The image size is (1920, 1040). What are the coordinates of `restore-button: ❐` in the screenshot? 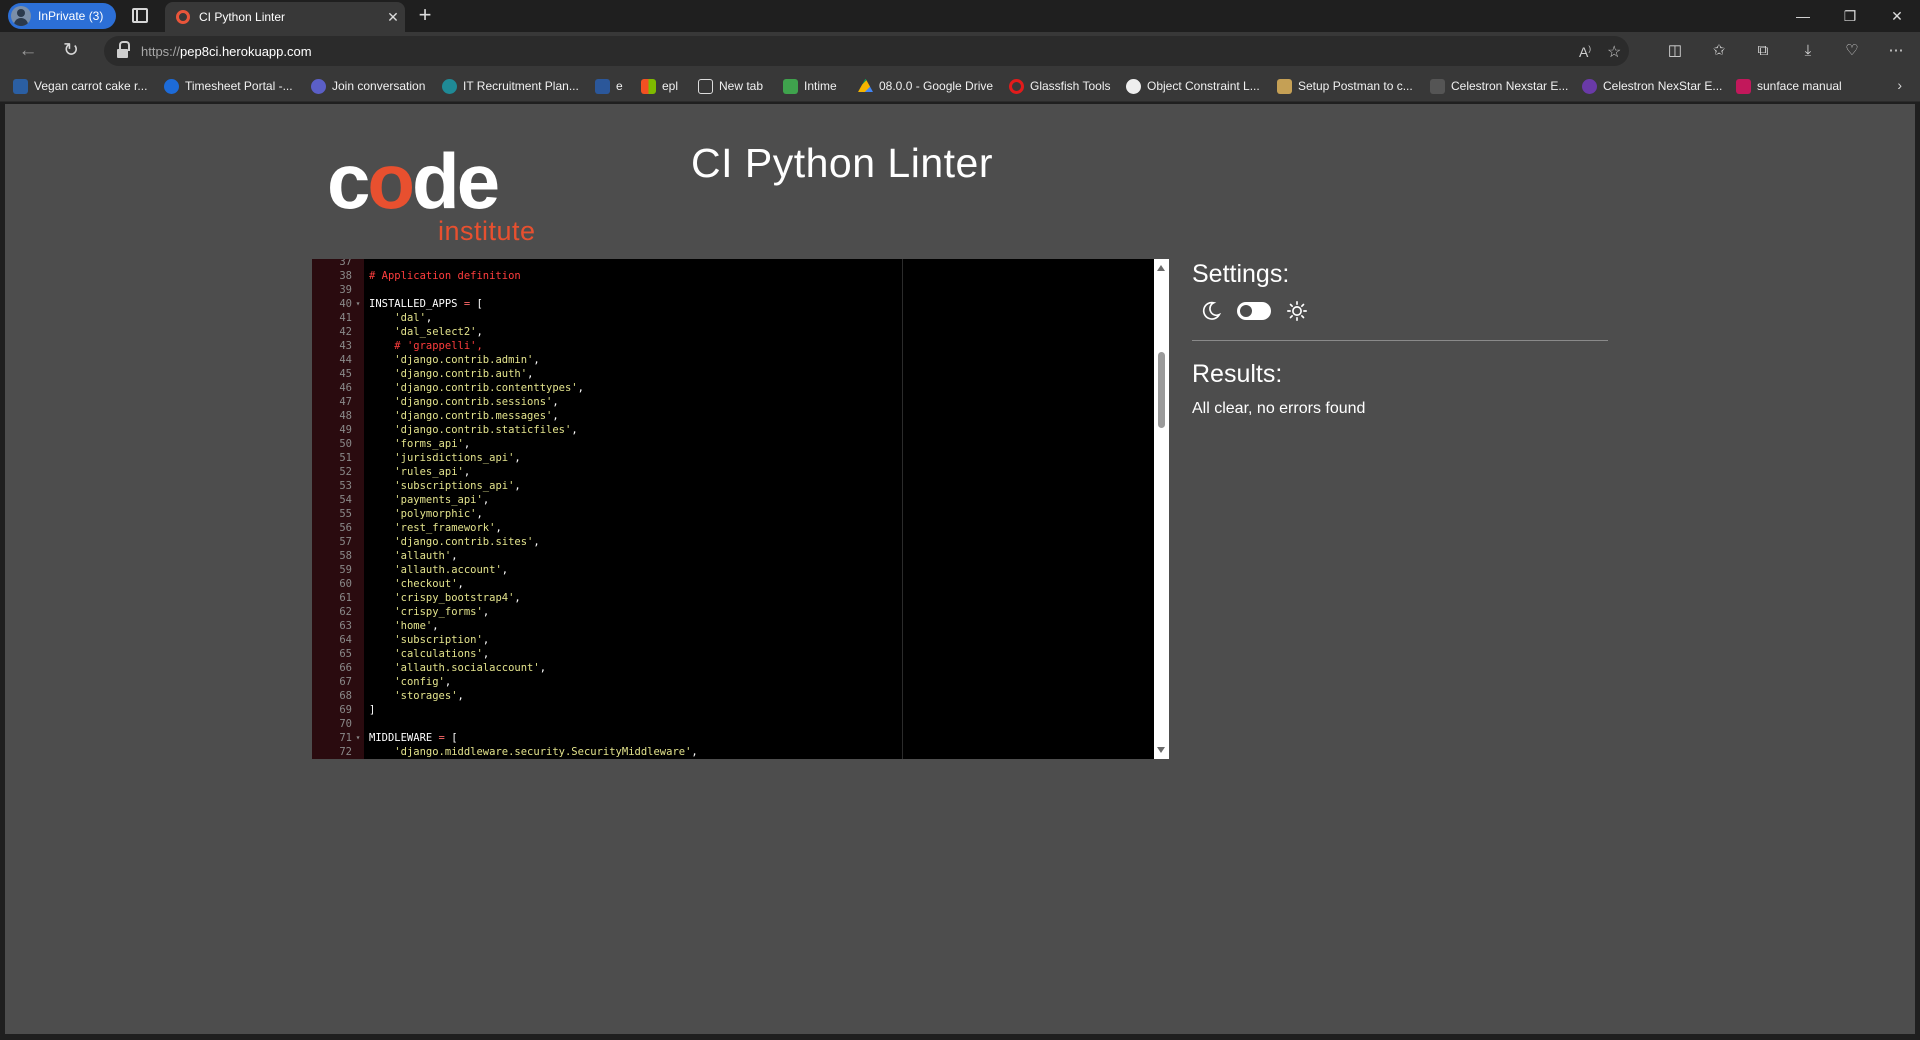 It's located at (1850, 16).